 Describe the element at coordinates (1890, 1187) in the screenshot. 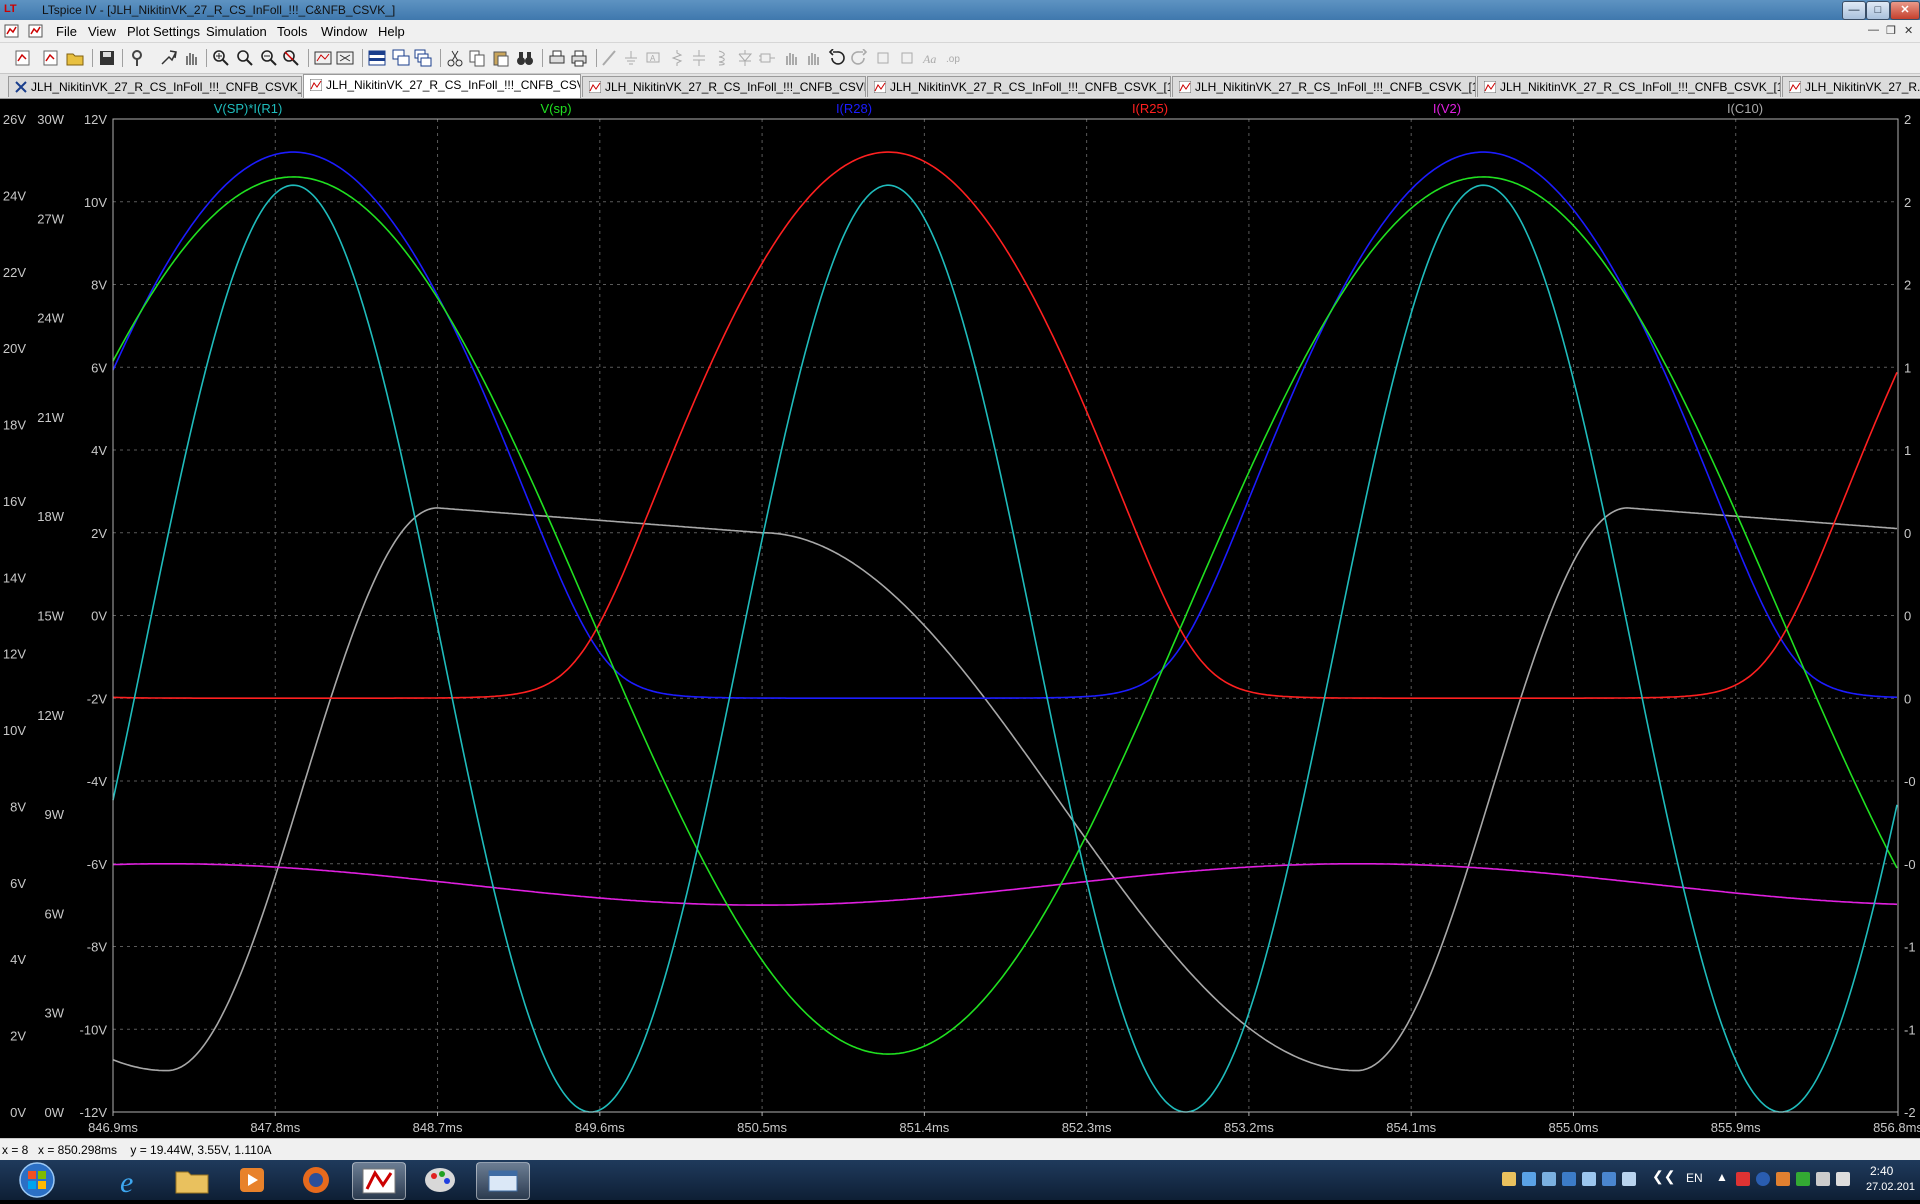

I see `clock-date: 27.02.201` at that location.